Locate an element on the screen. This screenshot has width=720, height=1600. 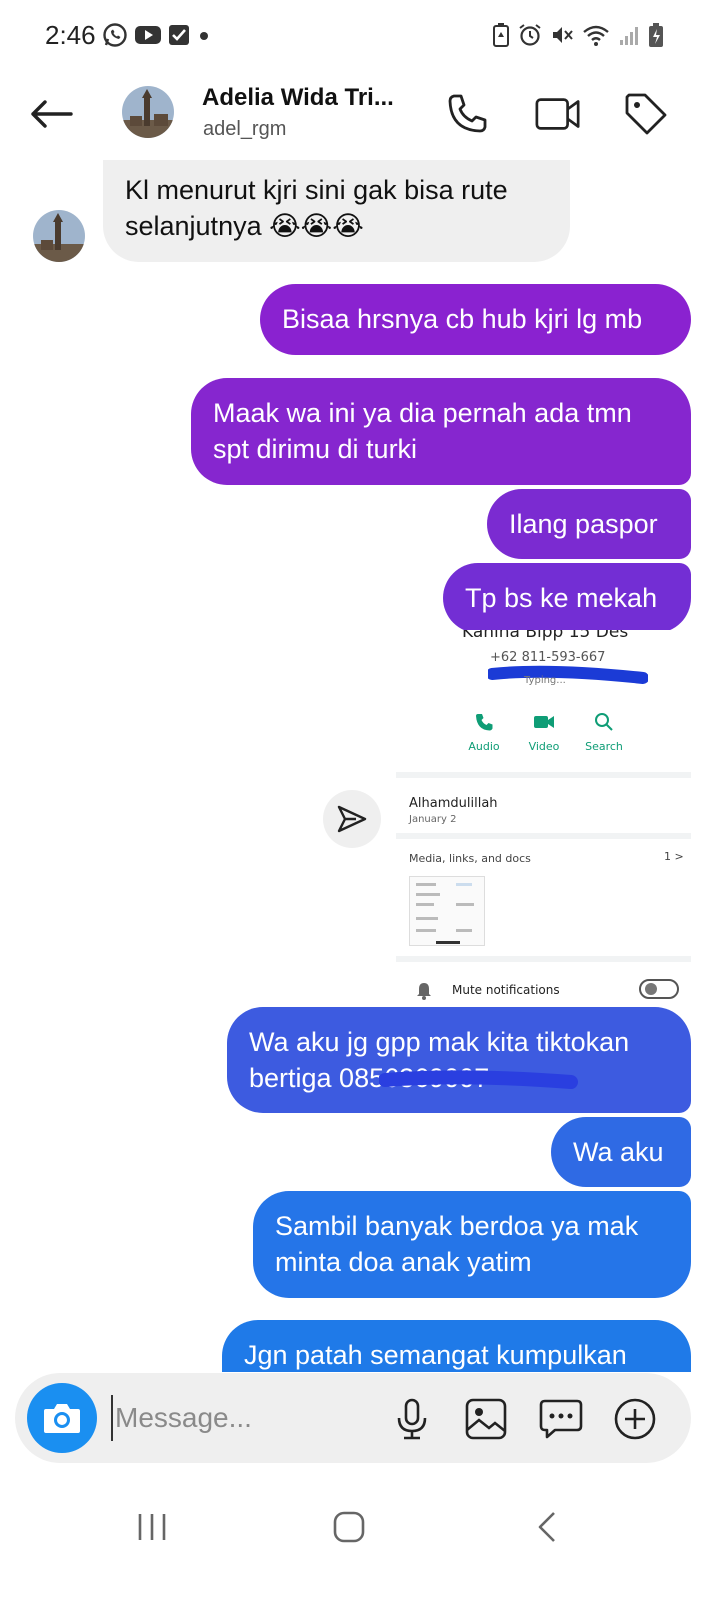
battery-saver-icon is located at coordinates (501, 37).